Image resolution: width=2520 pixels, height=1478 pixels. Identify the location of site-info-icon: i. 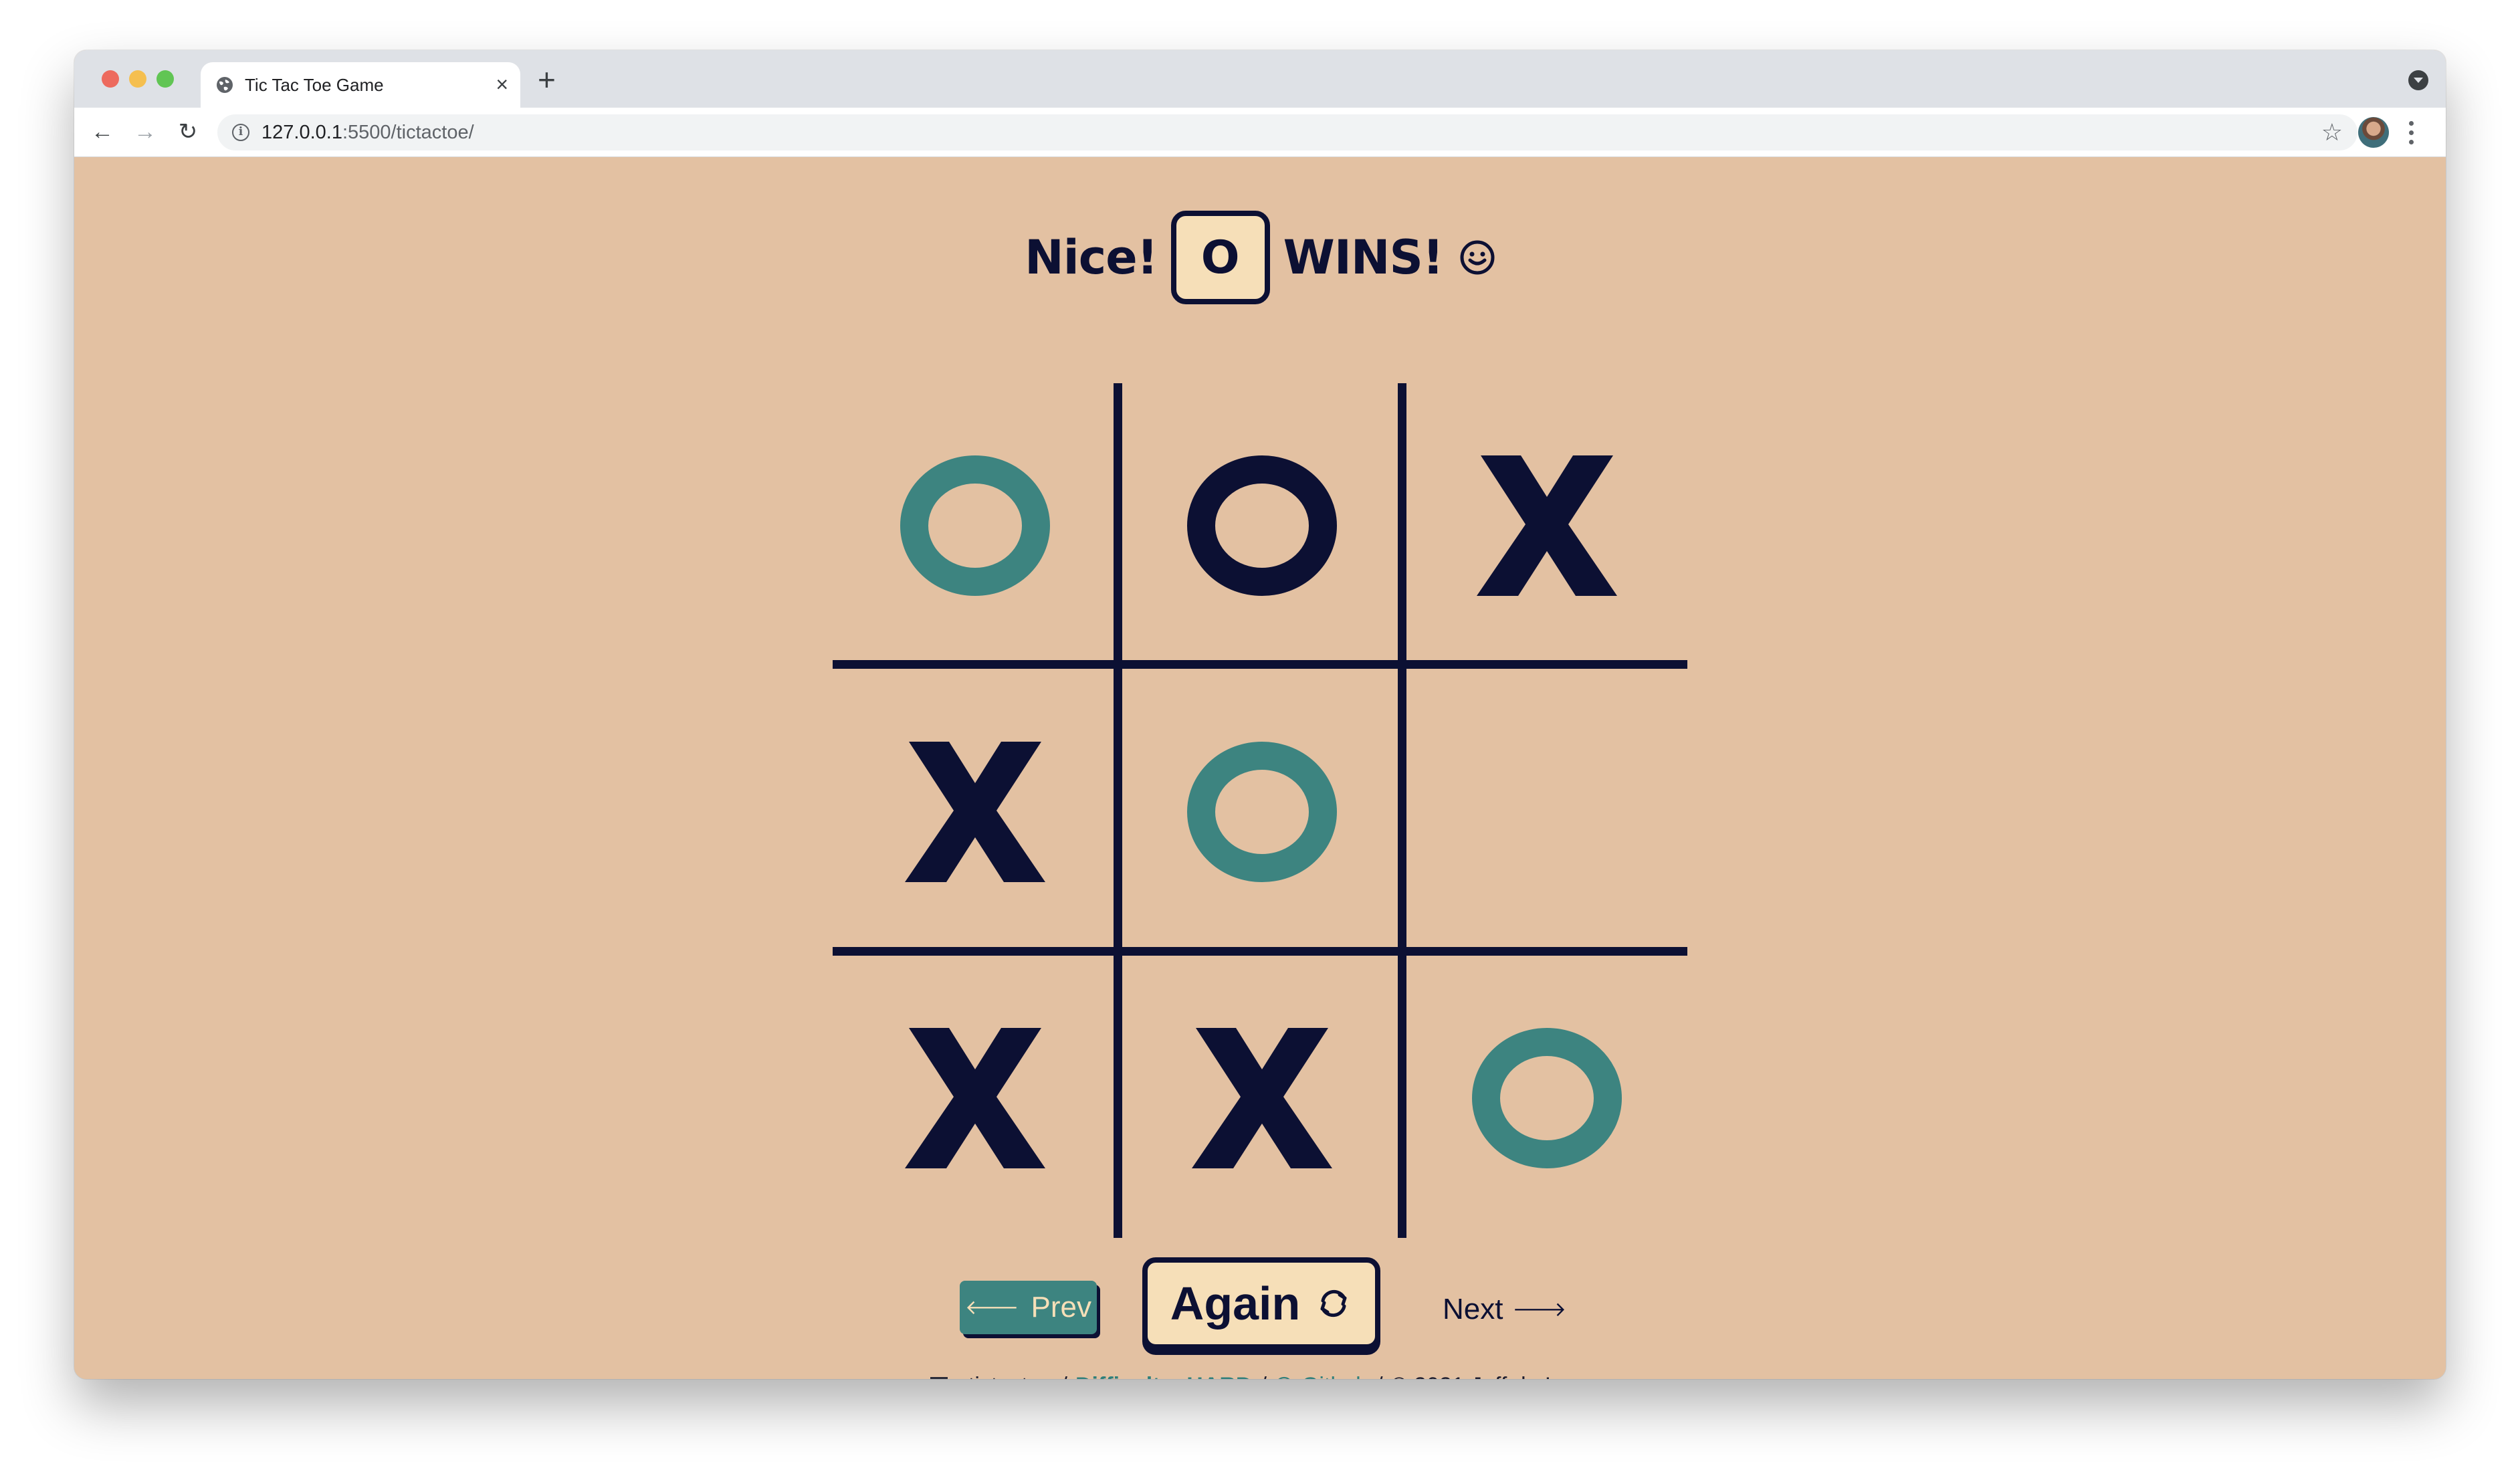
(240, 132).